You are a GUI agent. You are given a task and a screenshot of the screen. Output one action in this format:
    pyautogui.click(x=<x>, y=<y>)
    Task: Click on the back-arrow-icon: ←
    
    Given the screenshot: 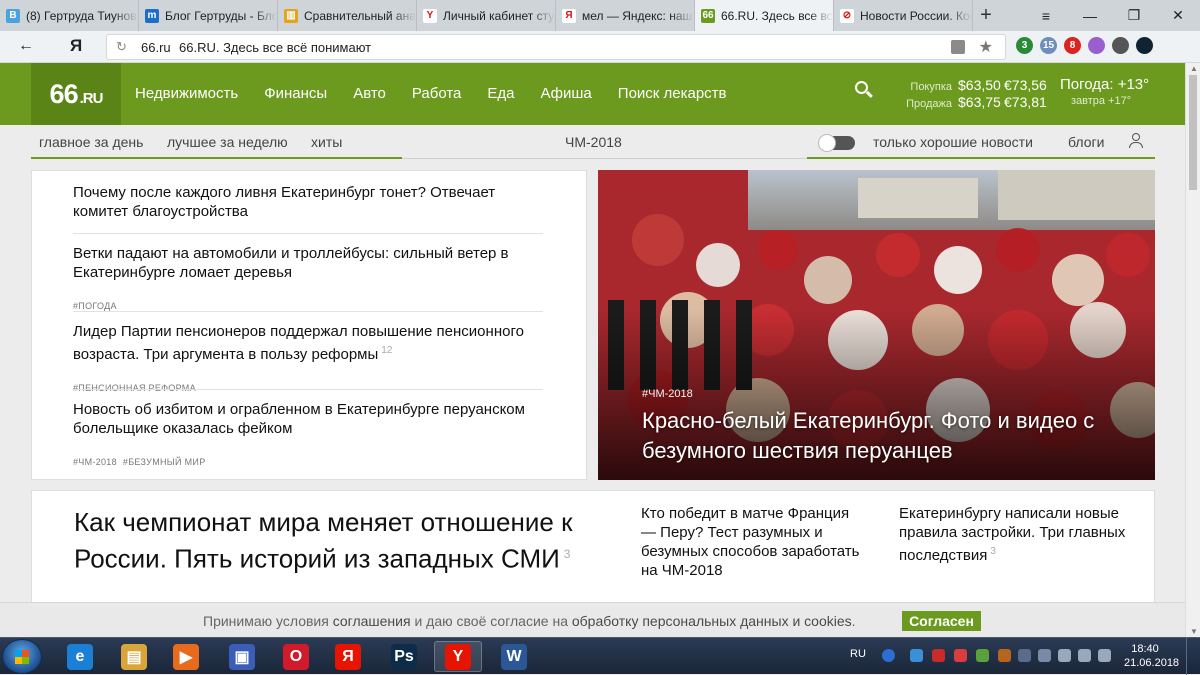 What is the action you would take?
    pyautogui.click(x=26, y=46)
    